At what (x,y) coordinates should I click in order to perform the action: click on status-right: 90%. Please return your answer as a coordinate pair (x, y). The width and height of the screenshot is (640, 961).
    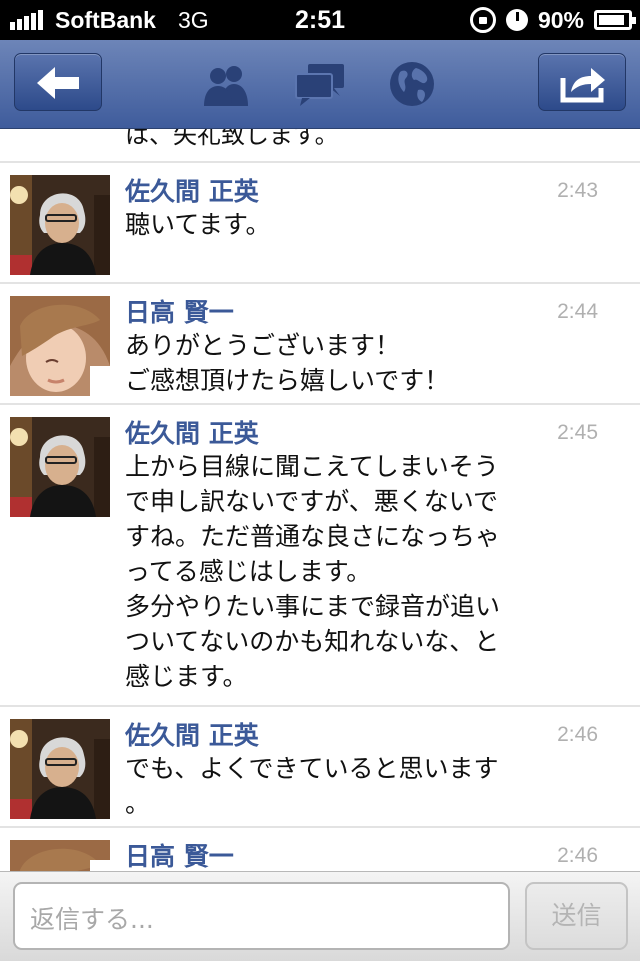
    Looking at the image, I should click on (552, 20).